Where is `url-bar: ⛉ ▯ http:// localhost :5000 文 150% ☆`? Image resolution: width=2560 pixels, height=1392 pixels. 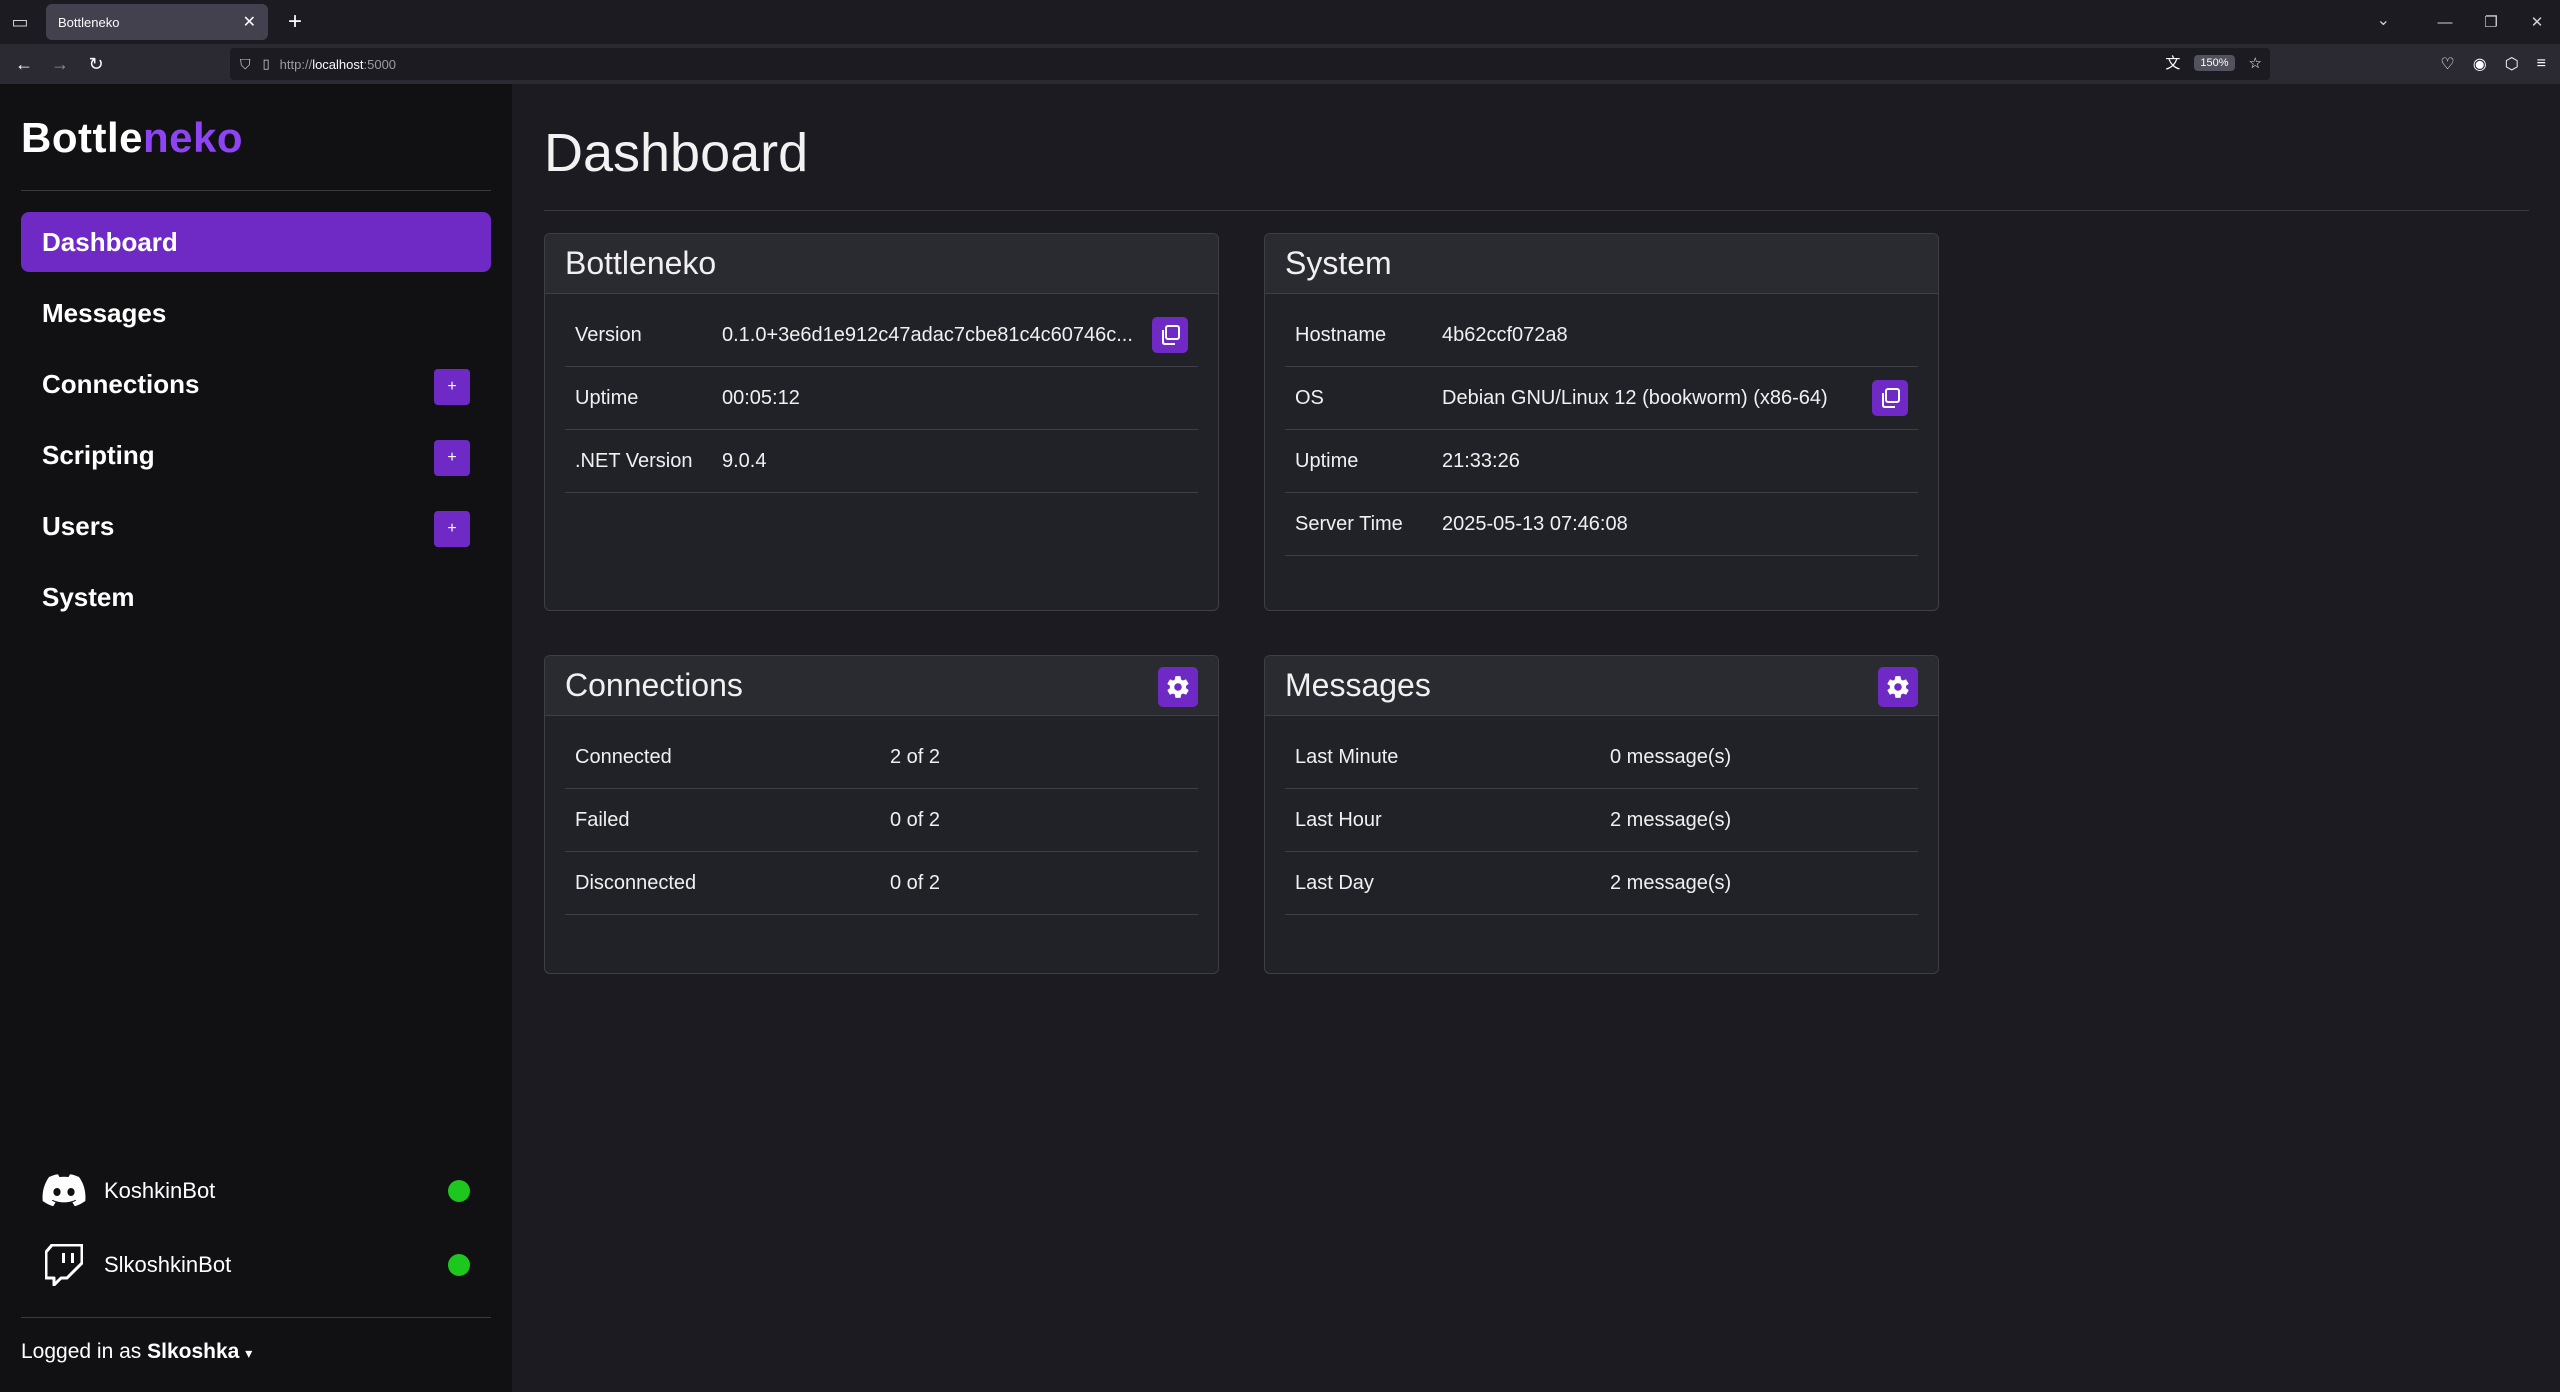 url-bar: ⛉ ▯ http:// localhost :5000 文 150% ☆ is located at coordinates (1250, 64).